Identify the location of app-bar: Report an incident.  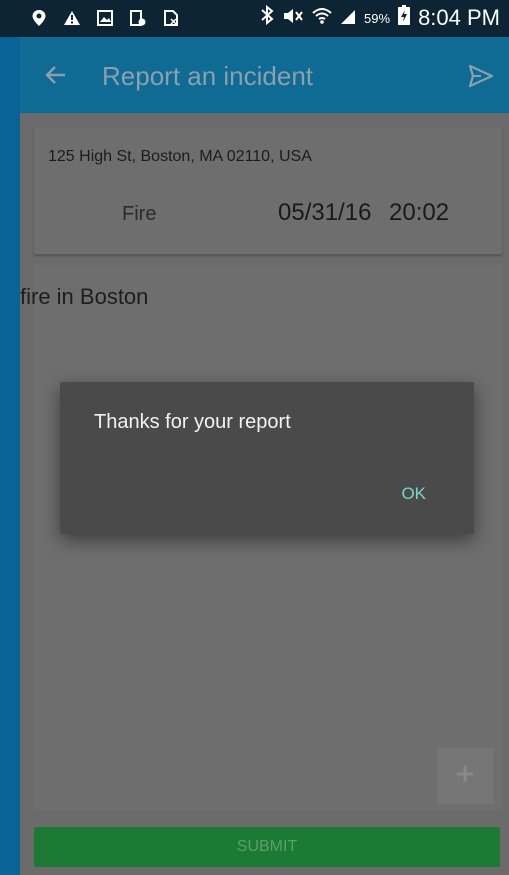
(264, 75).